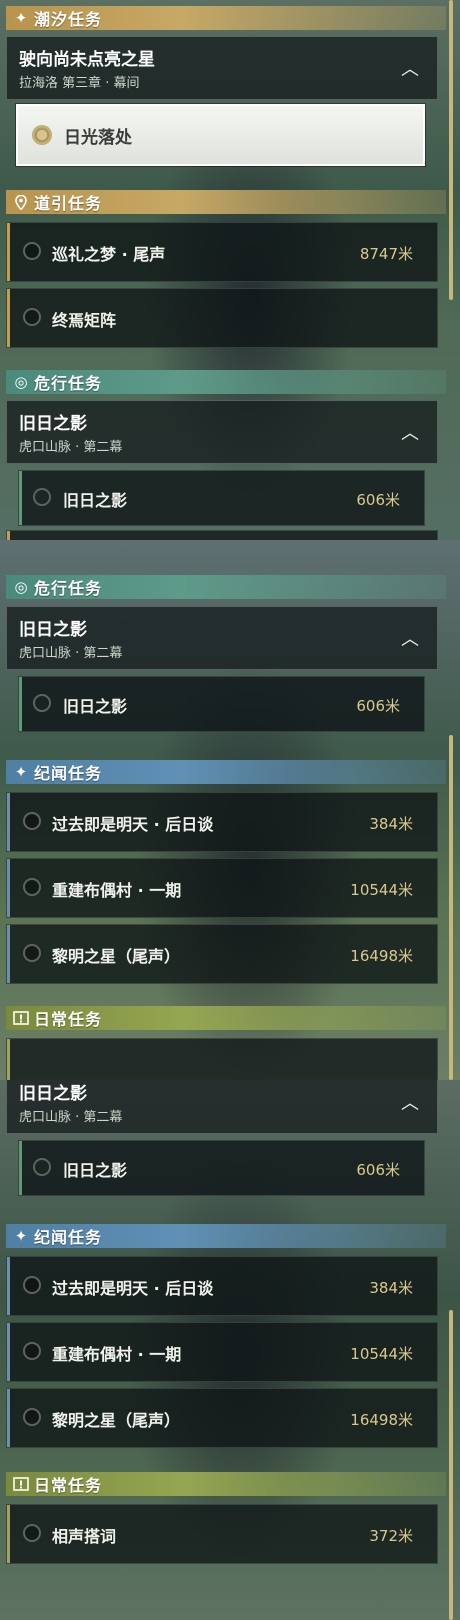 The height and width of the screenshot is (1620, 460). Describe the element at coordinates (109, 254) in the screenshot. I see `quest-name: 巡礼之梦 · 尾声` at that location.